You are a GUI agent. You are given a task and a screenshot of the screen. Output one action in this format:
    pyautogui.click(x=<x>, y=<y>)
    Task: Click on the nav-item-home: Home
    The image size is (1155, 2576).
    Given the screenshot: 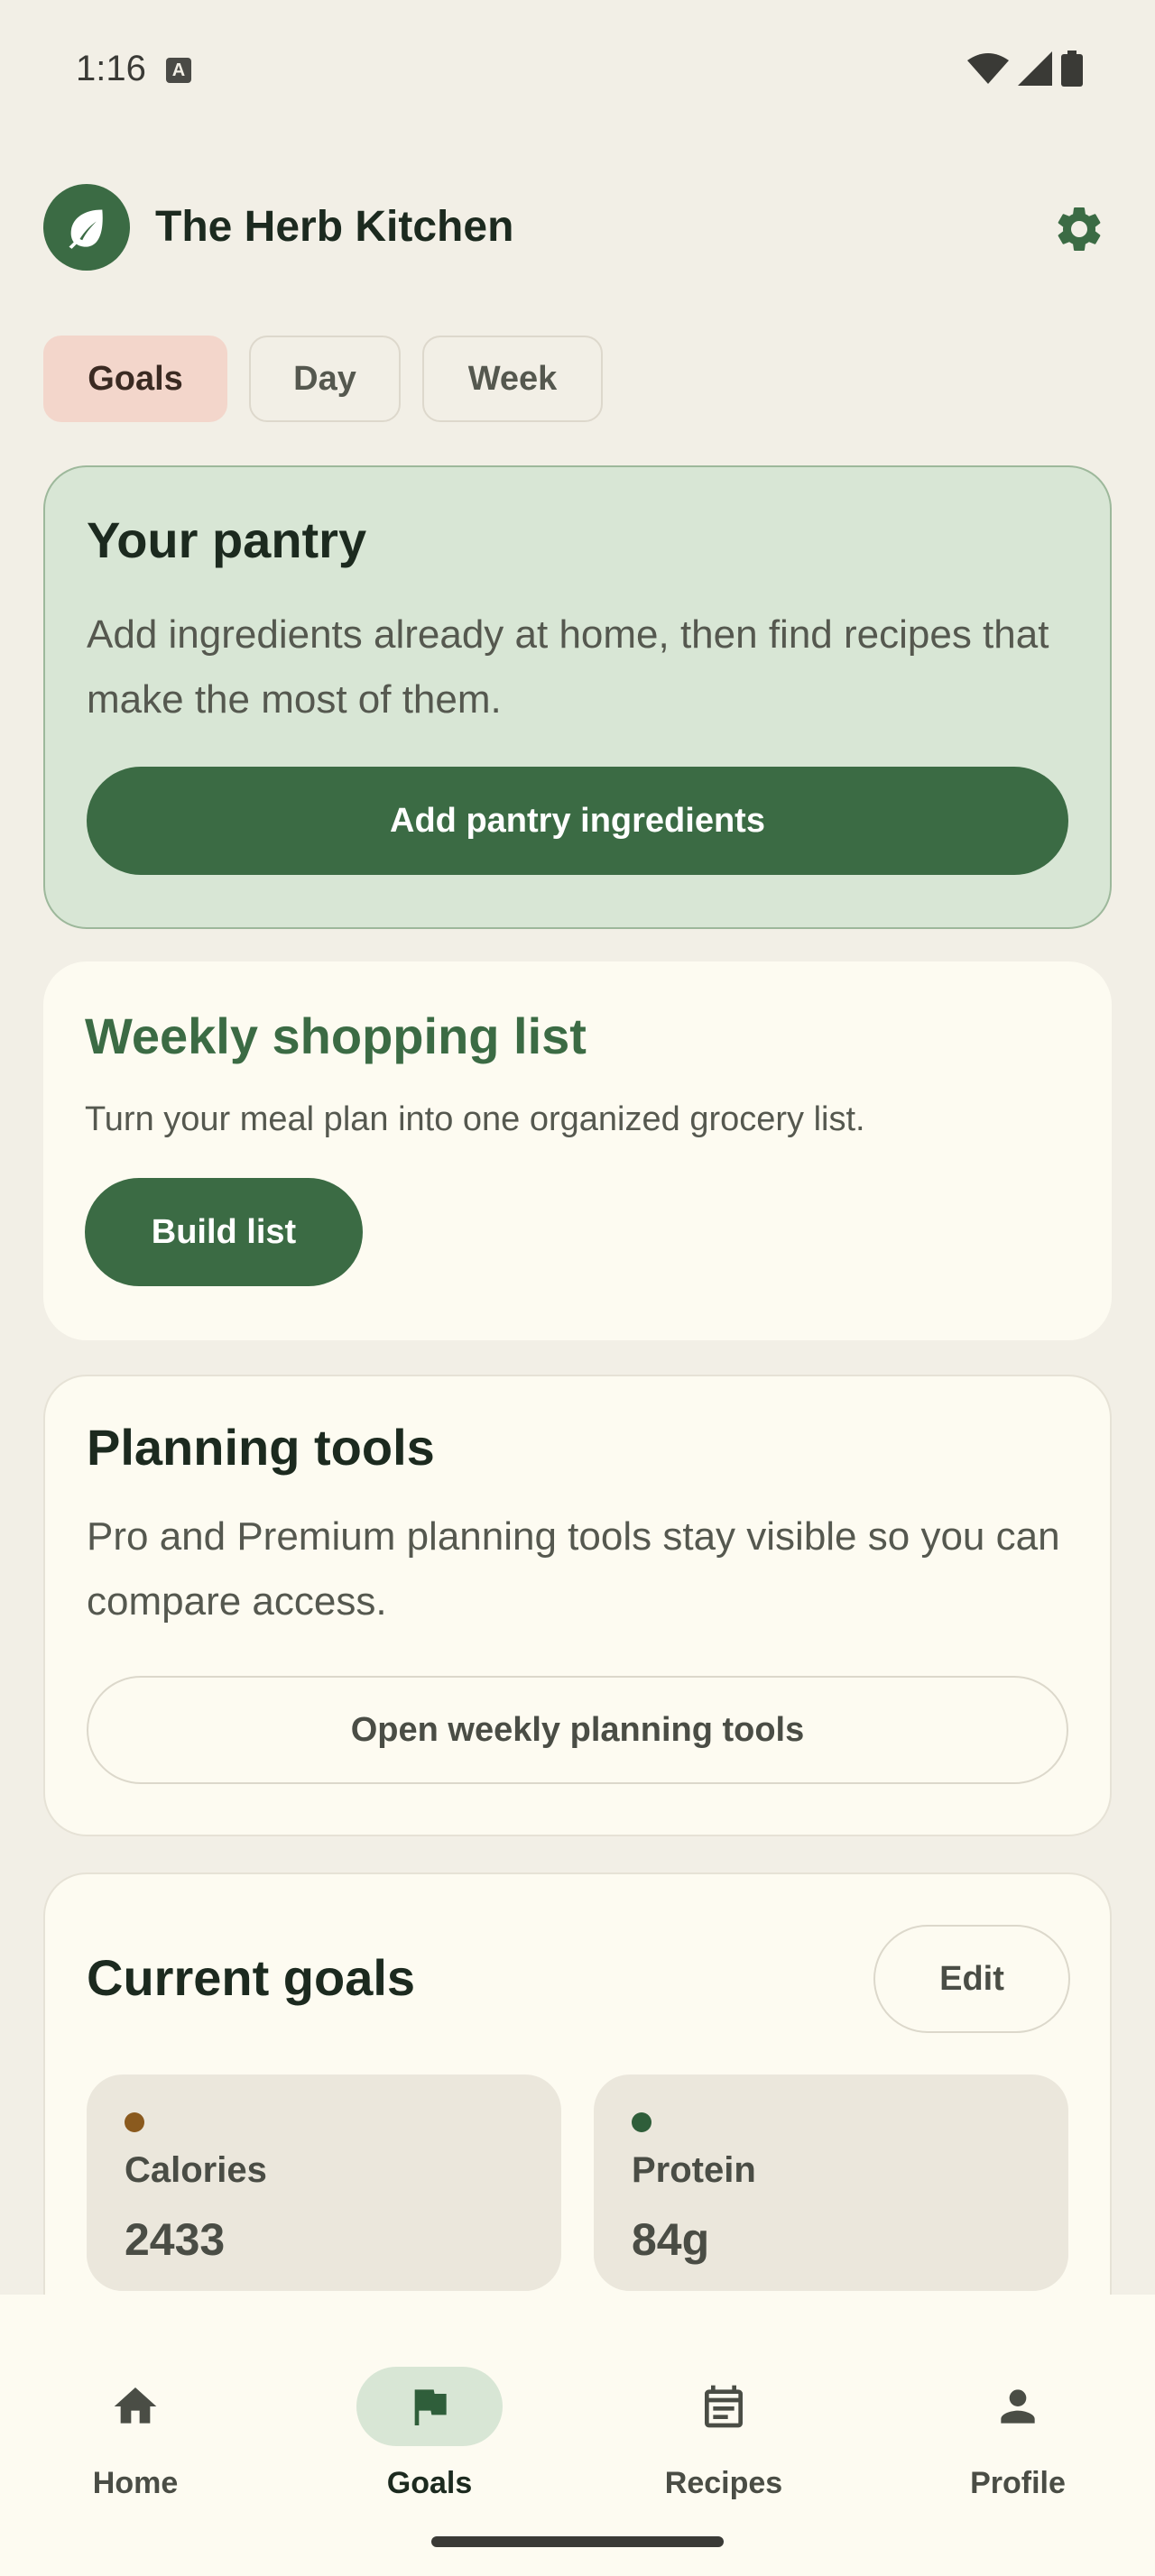 What is the action you would take?
    pyautogui.click(x=135, y=2415)
    